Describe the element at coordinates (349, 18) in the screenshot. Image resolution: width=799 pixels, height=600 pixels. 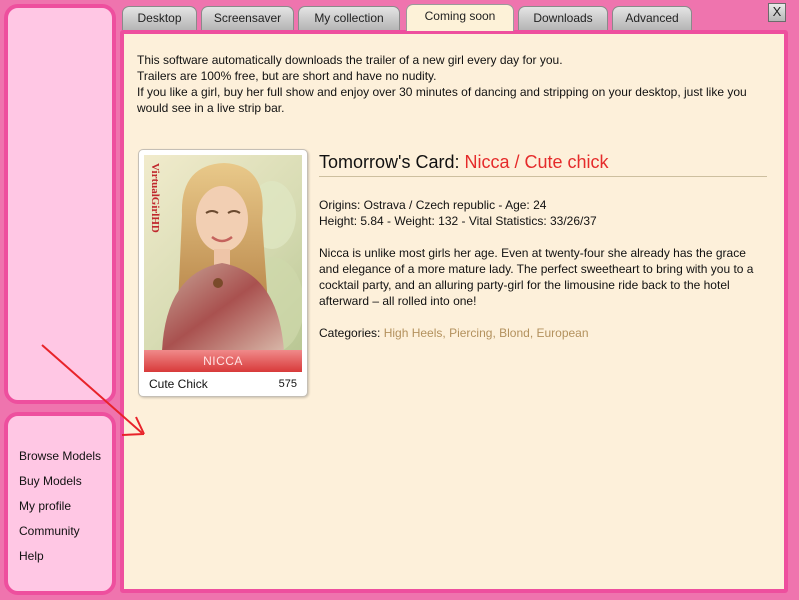
I see `tab-my-collection: My collection` at that location.